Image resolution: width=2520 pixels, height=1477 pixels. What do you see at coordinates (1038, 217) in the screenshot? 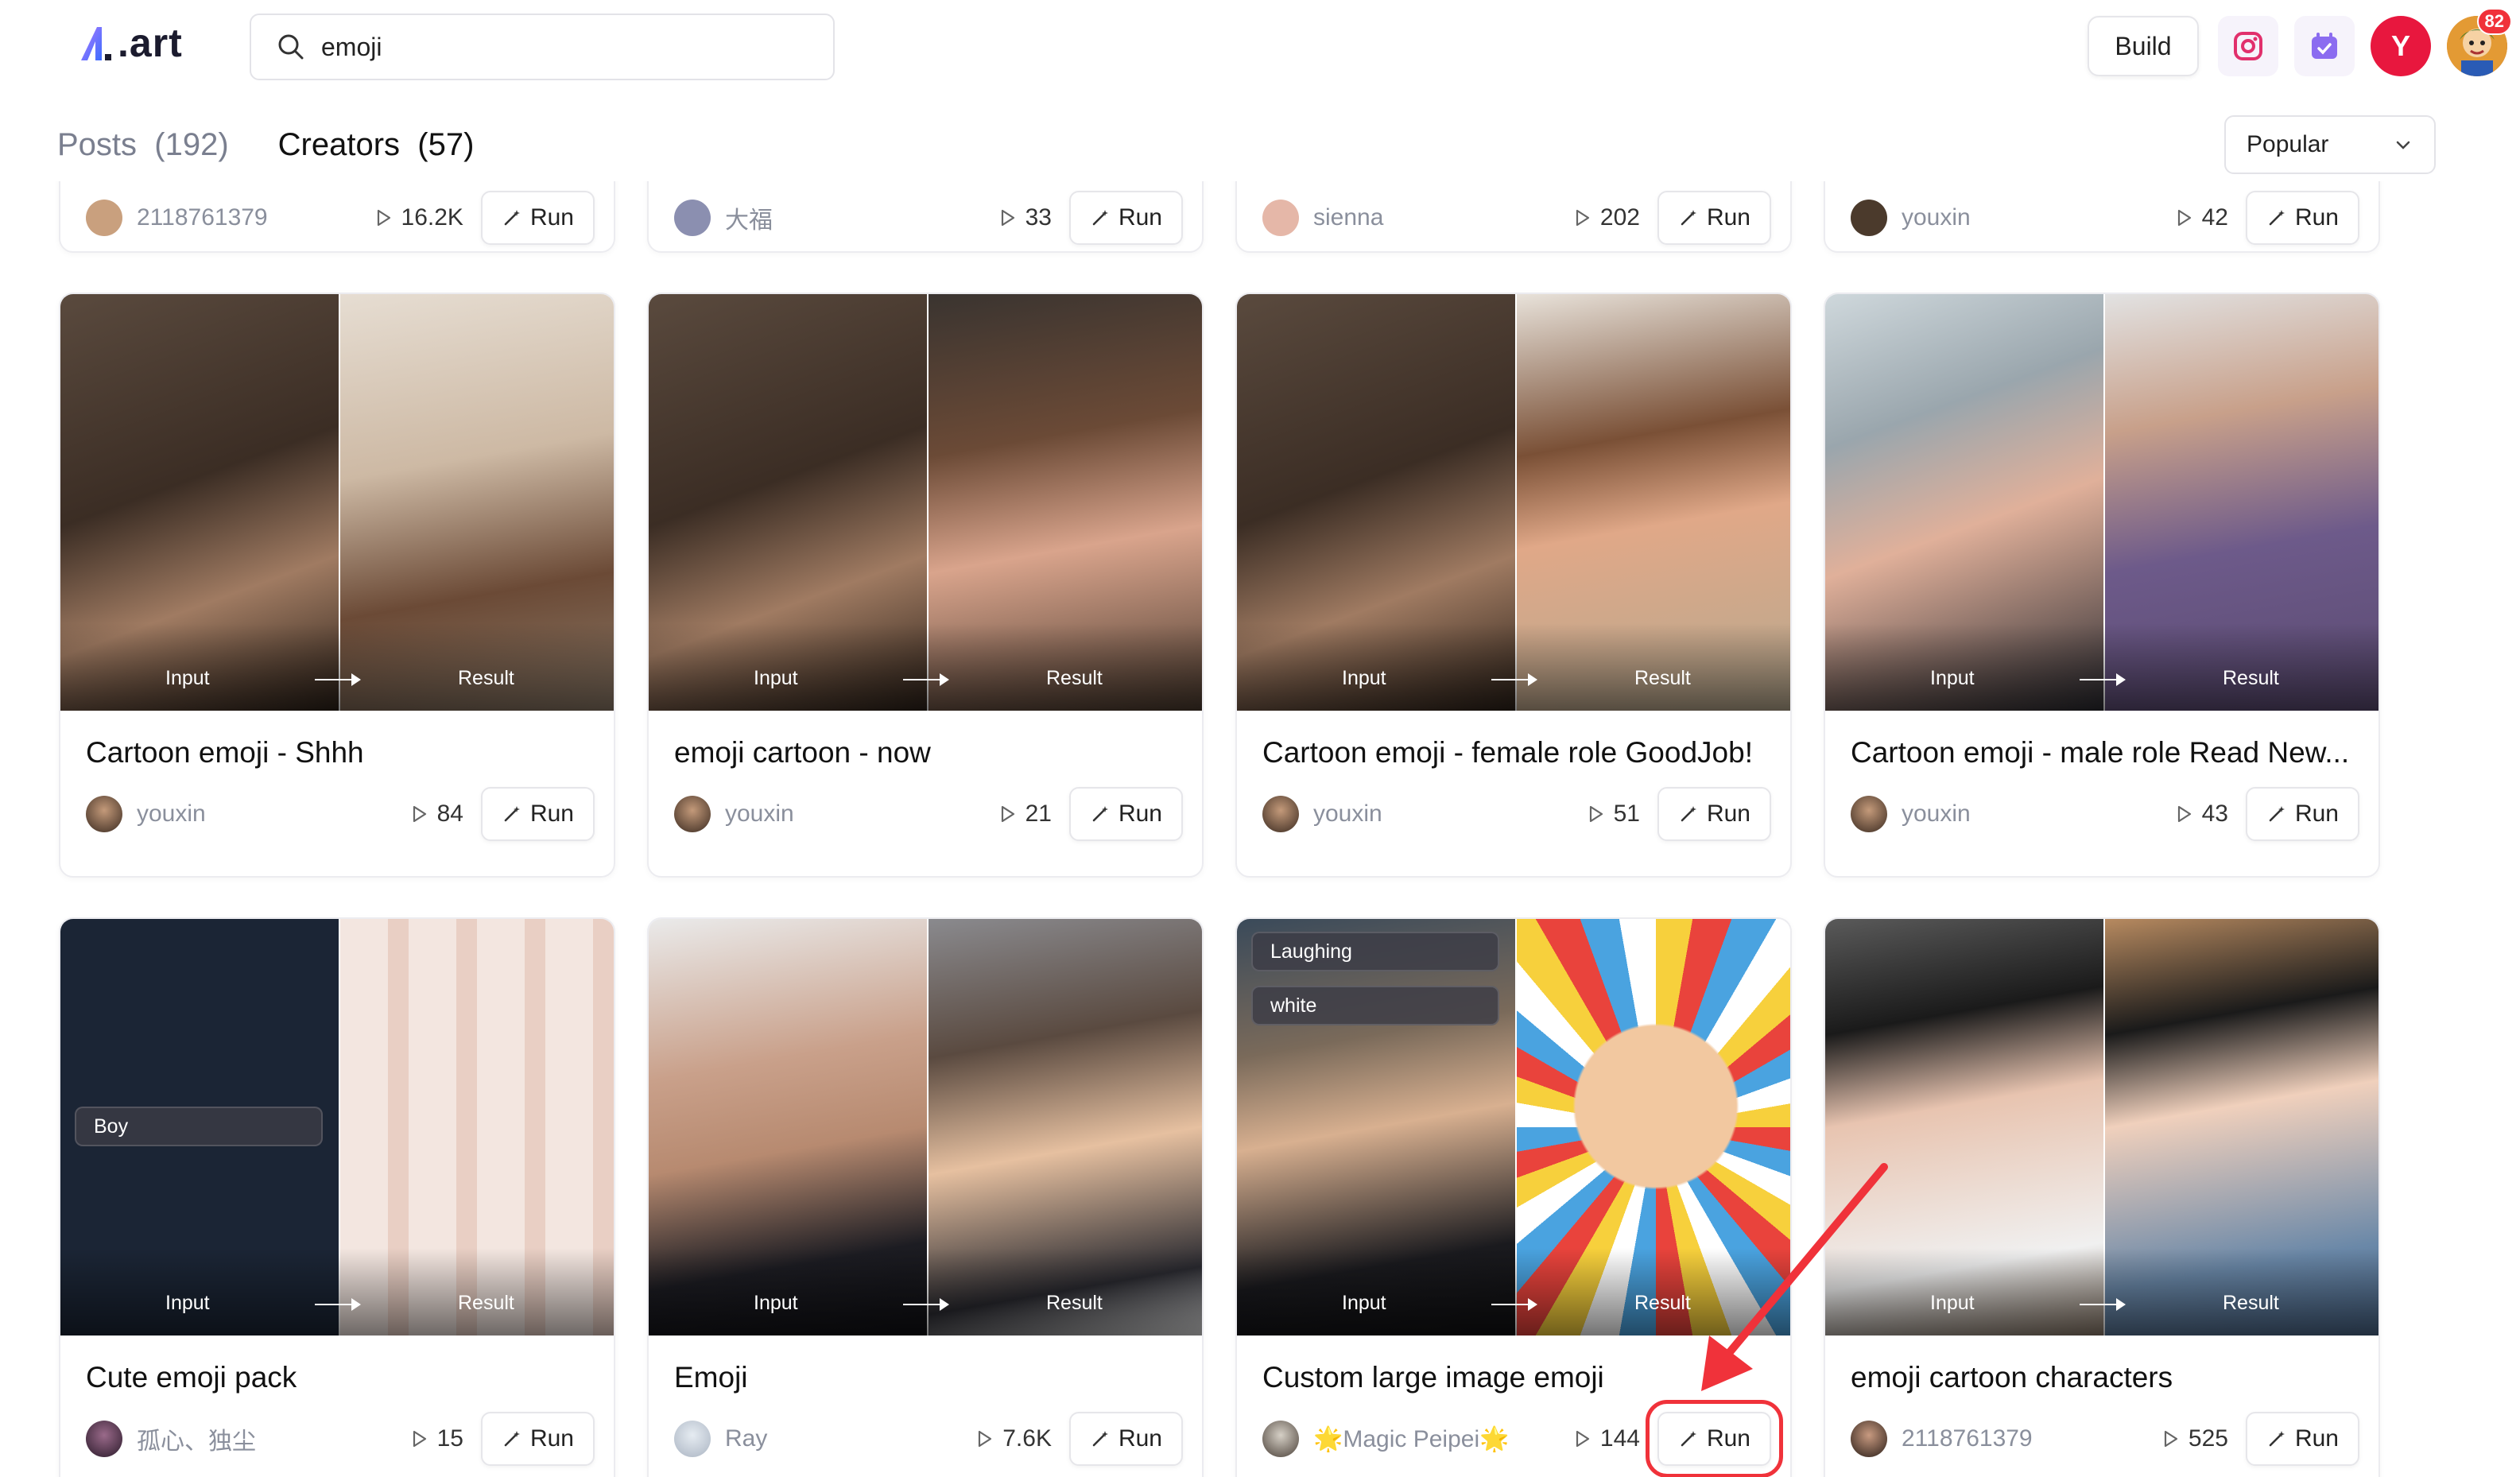
I see `run-count-value: 33` at bounding box center [1038, 217].